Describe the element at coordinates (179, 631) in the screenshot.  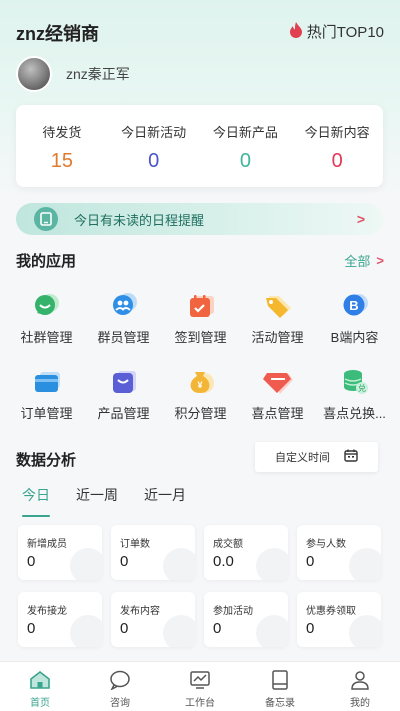
I see `send-icon` at that location.